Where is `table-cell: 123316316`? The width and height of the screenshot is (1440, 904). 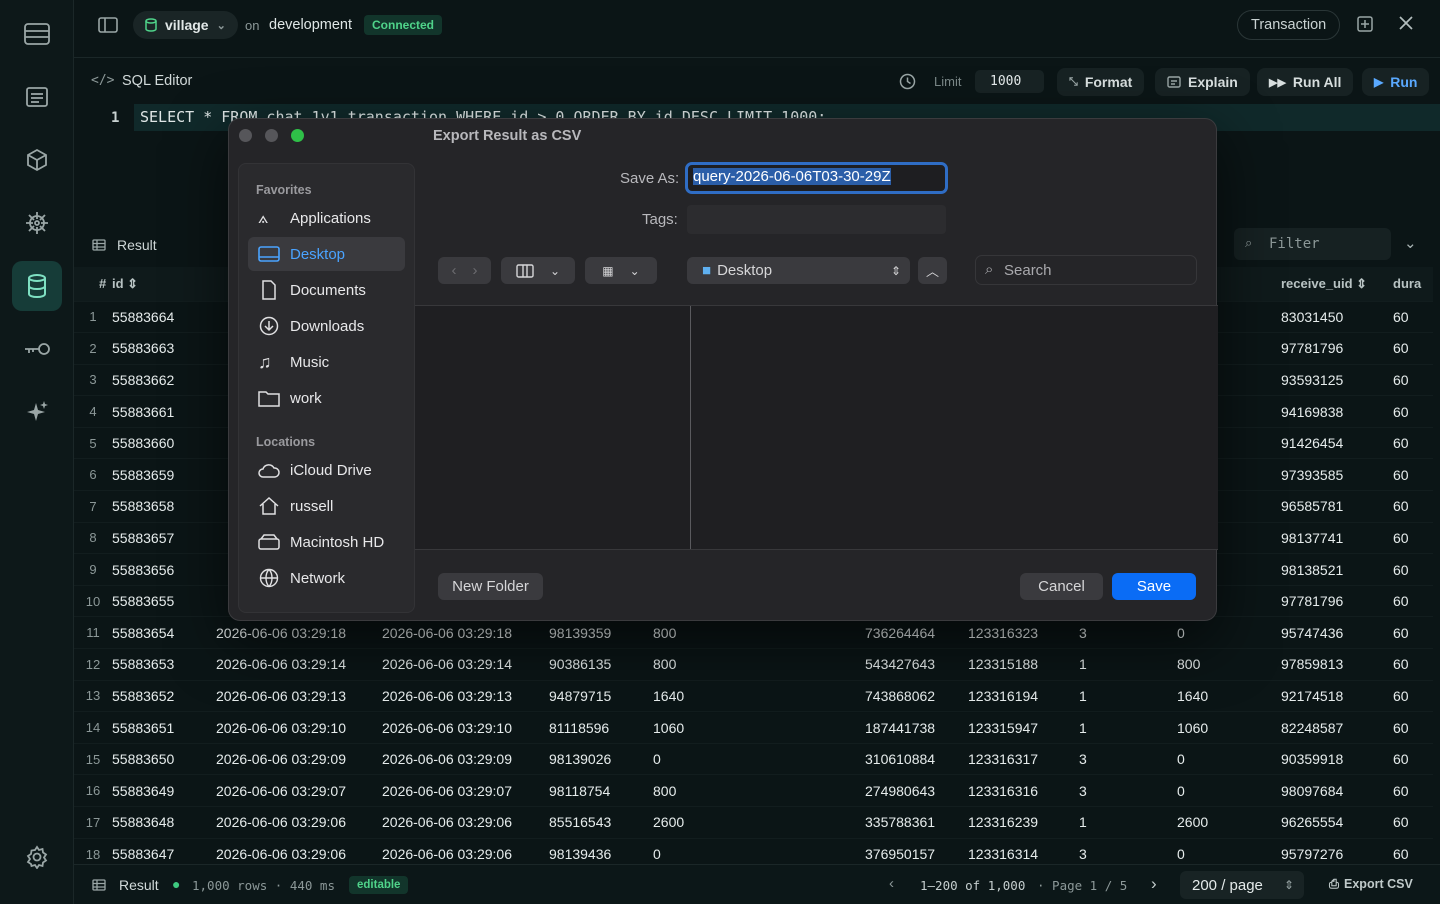
table-cell: 123316316 is located at coordinates (1023, 790).